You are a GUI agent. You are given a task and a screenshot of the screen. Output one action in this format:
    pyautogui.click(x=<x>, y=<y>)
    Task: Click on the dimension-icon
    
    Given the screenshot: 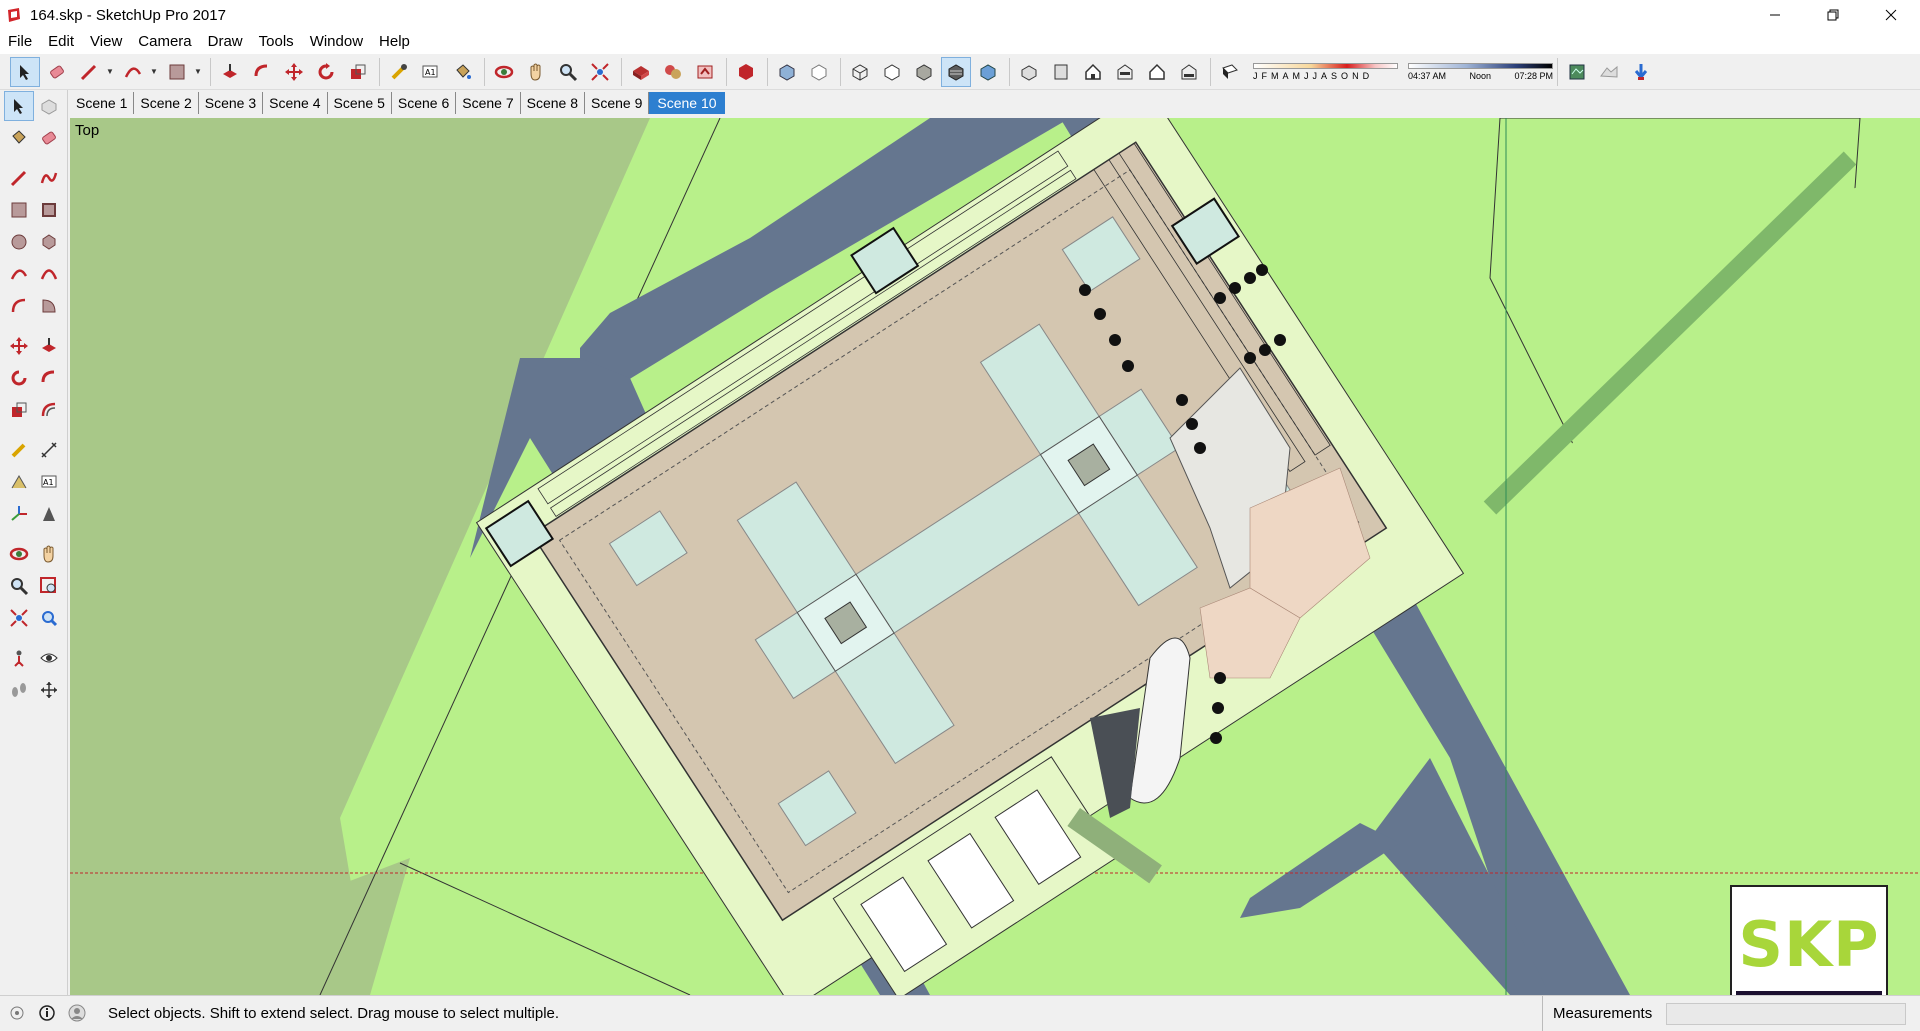 What is the action you would take?
    pyautogui.click(x=49, y=450)
    